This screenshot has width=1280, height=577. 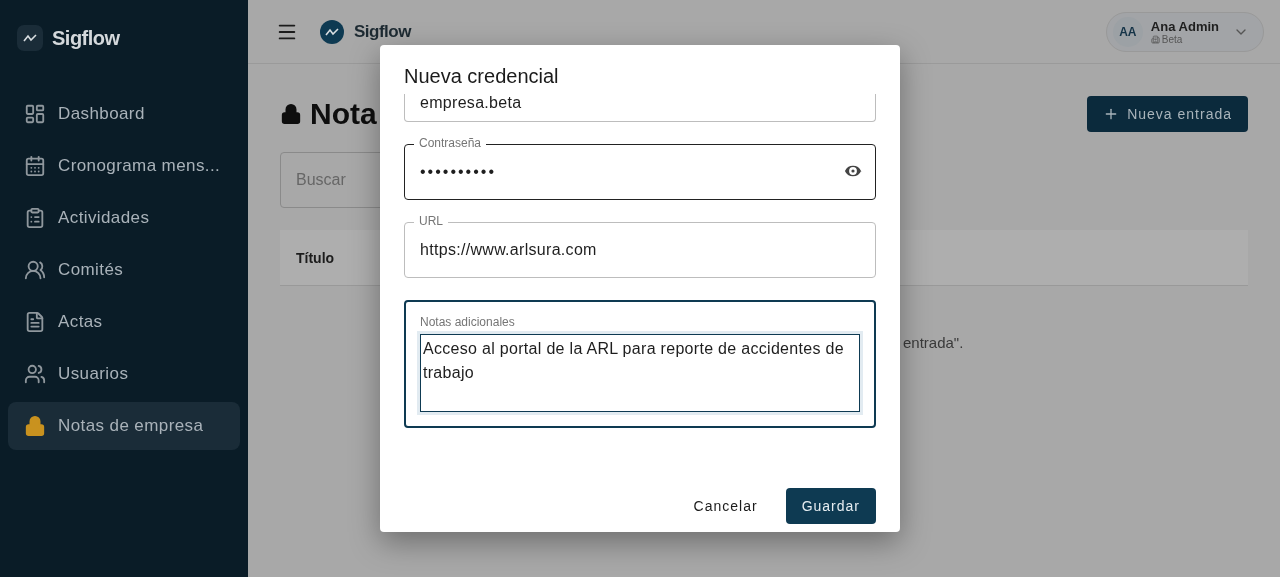 I want to click on input-field: empresa.beta, so click(x=640, y=108).